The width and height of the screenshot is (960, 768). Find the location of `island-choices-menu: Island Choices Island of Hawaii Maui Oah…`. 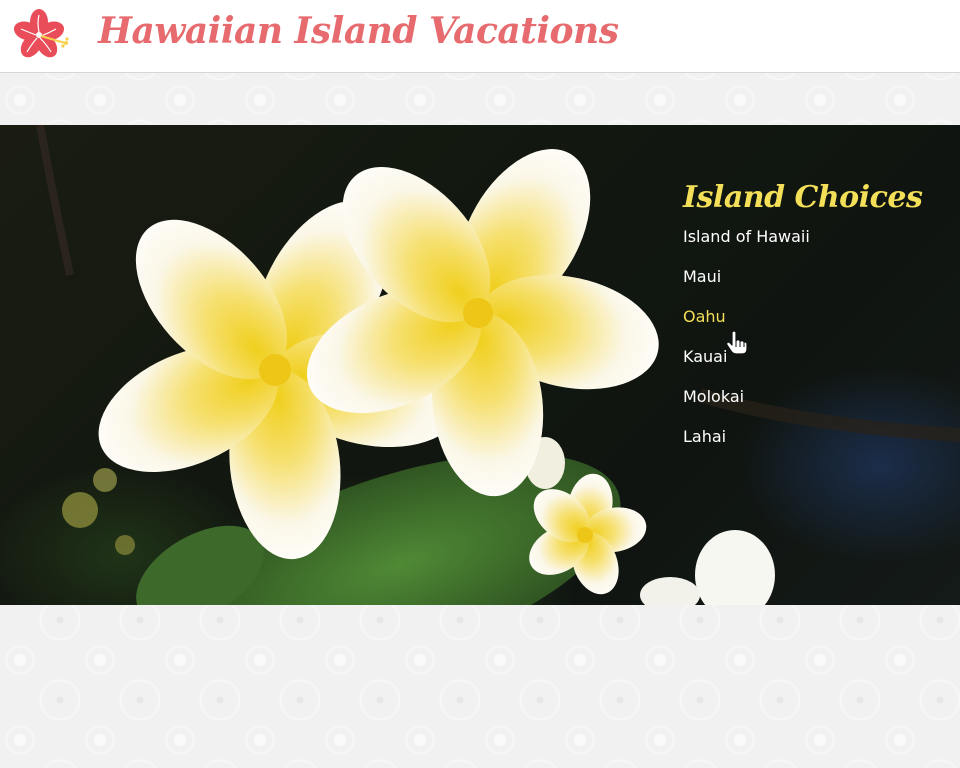

island-choices-menu: Island Choices Island of Hawaii Maui Oah… is located at coordinates (813, 323).